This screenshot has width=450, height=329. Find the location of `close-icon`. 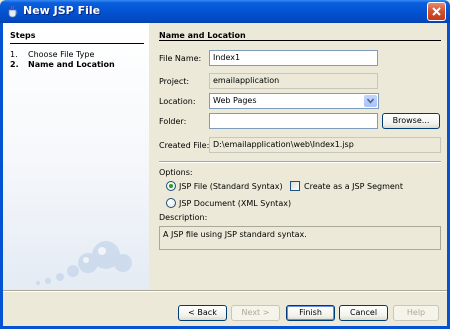

close-icon is located at coordinates (436, 11).